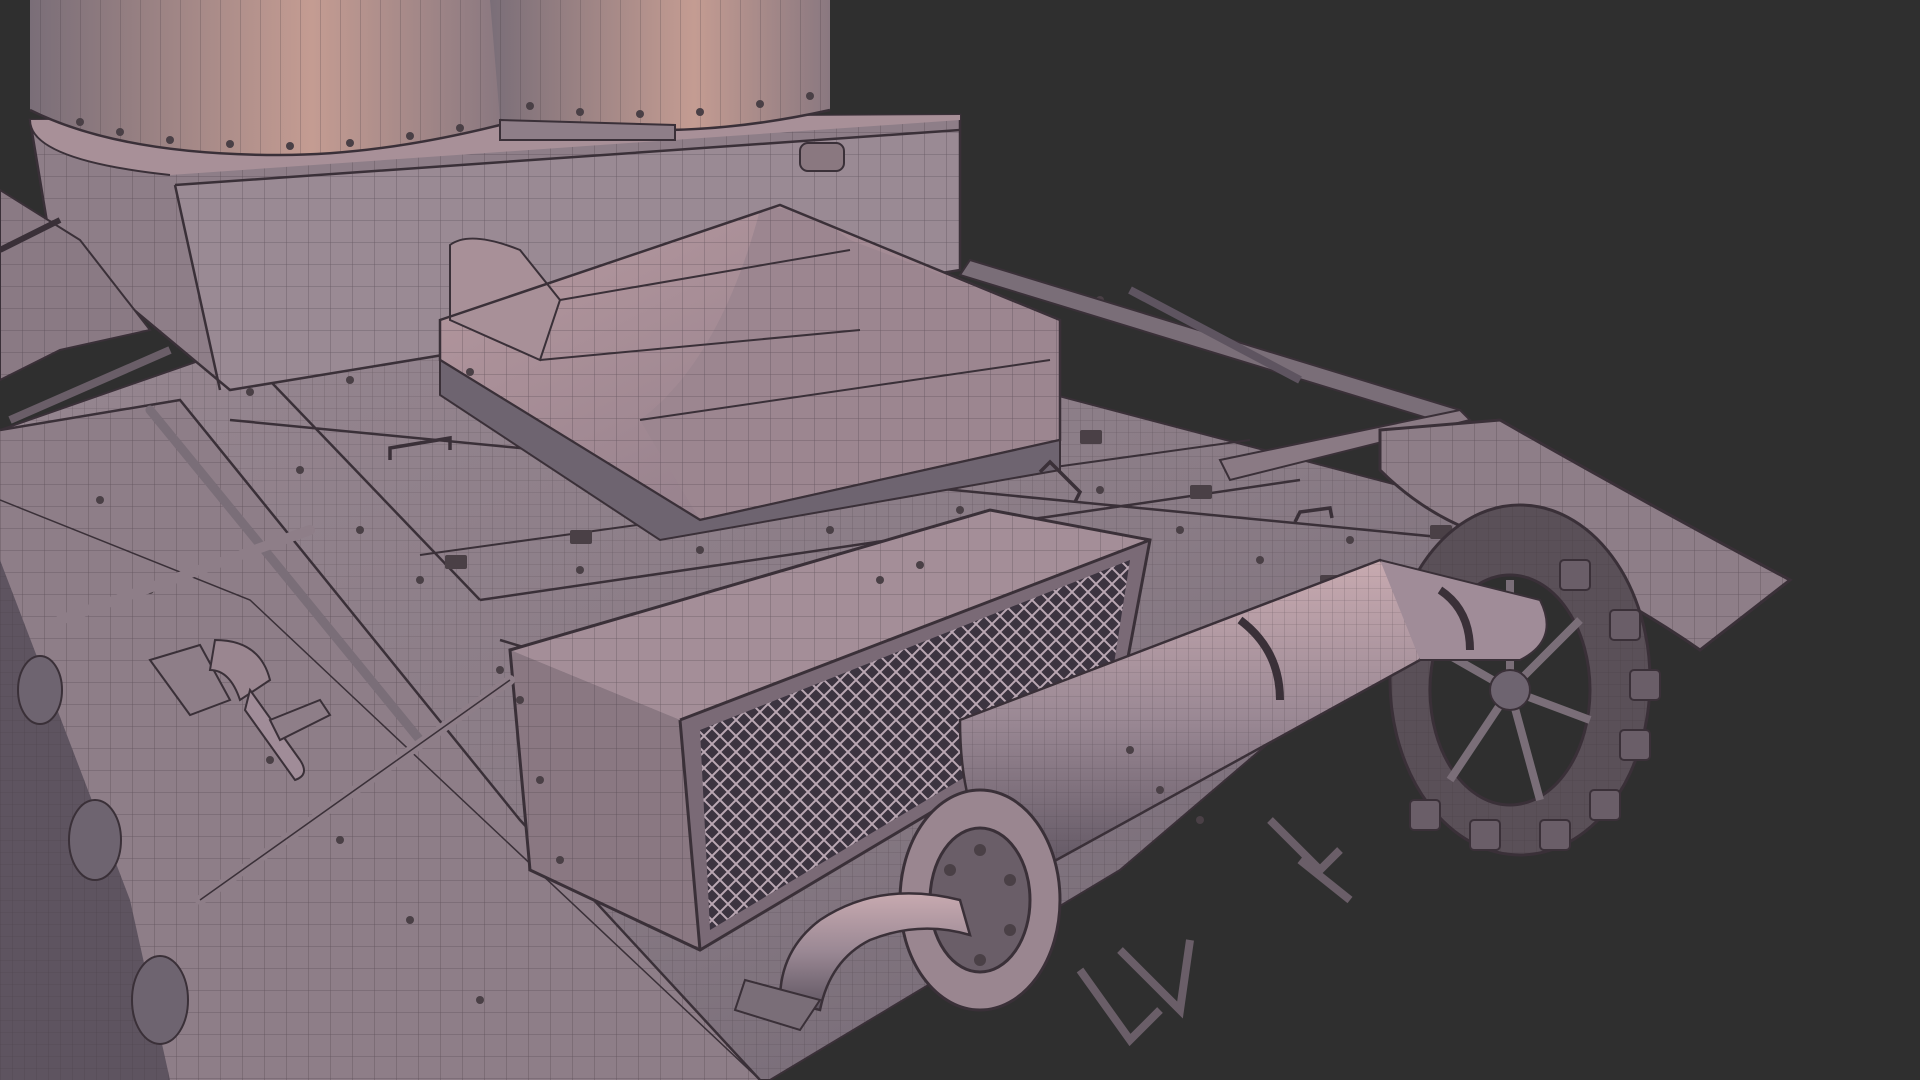 The width and height of the screenshot is (1920, 1080). I want to click on turret-dome-left, so click(265, 78).